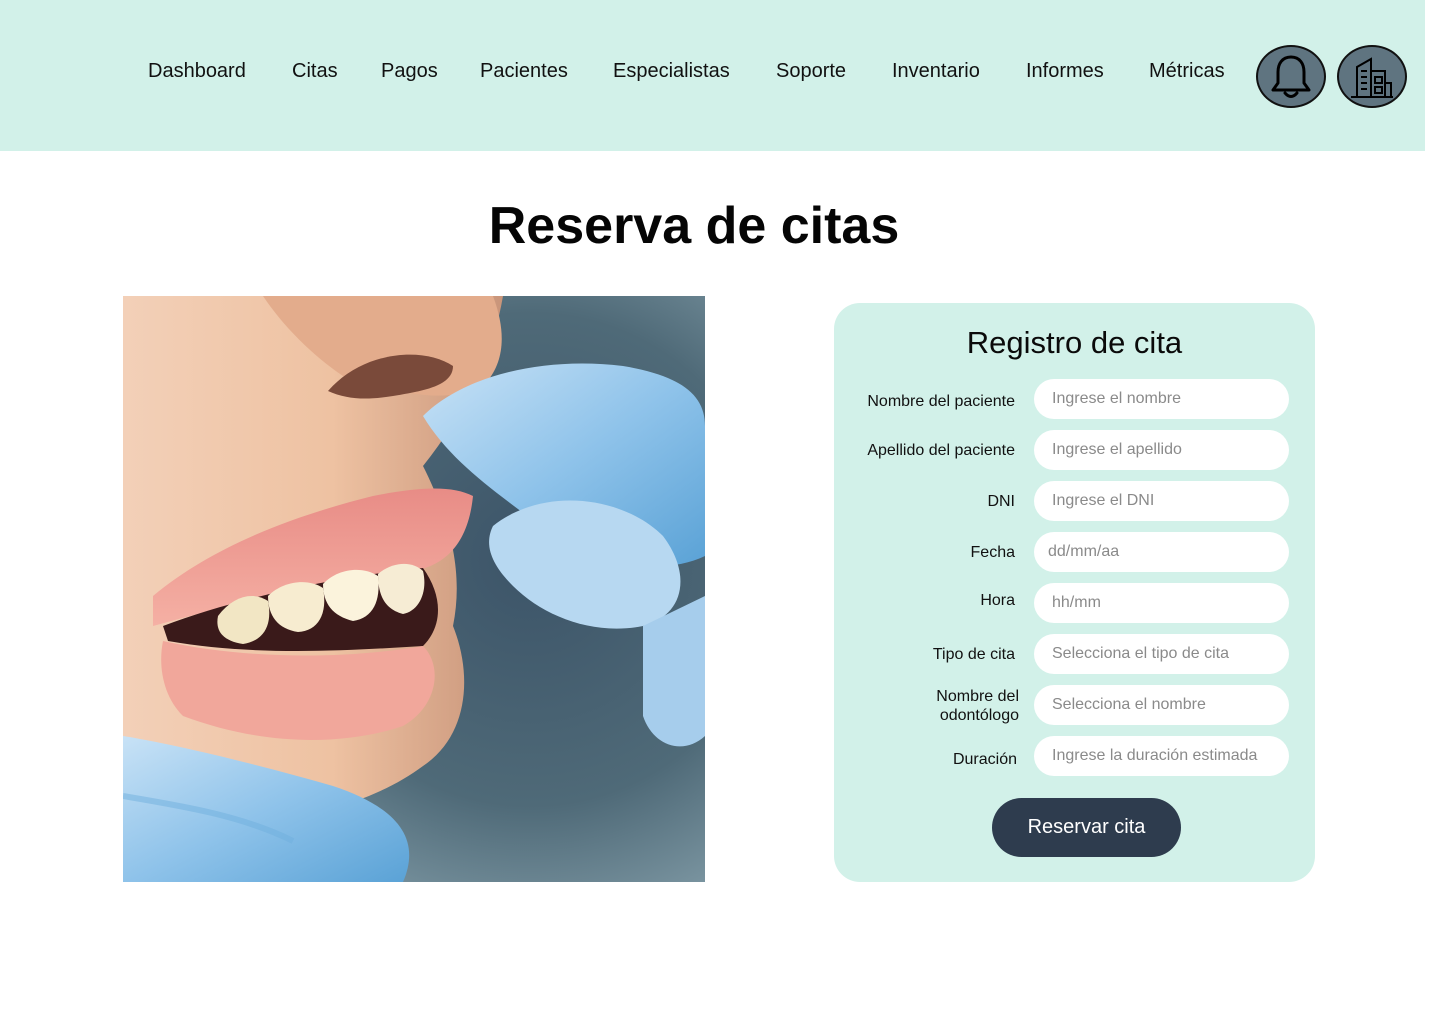 The height and width of the screenshot is (1024, 1440). What do you see at coordinates (973, 654) in the screenshot?
I see `label-appointment-type: Tipo de cita` at bounding box center [973, 654].